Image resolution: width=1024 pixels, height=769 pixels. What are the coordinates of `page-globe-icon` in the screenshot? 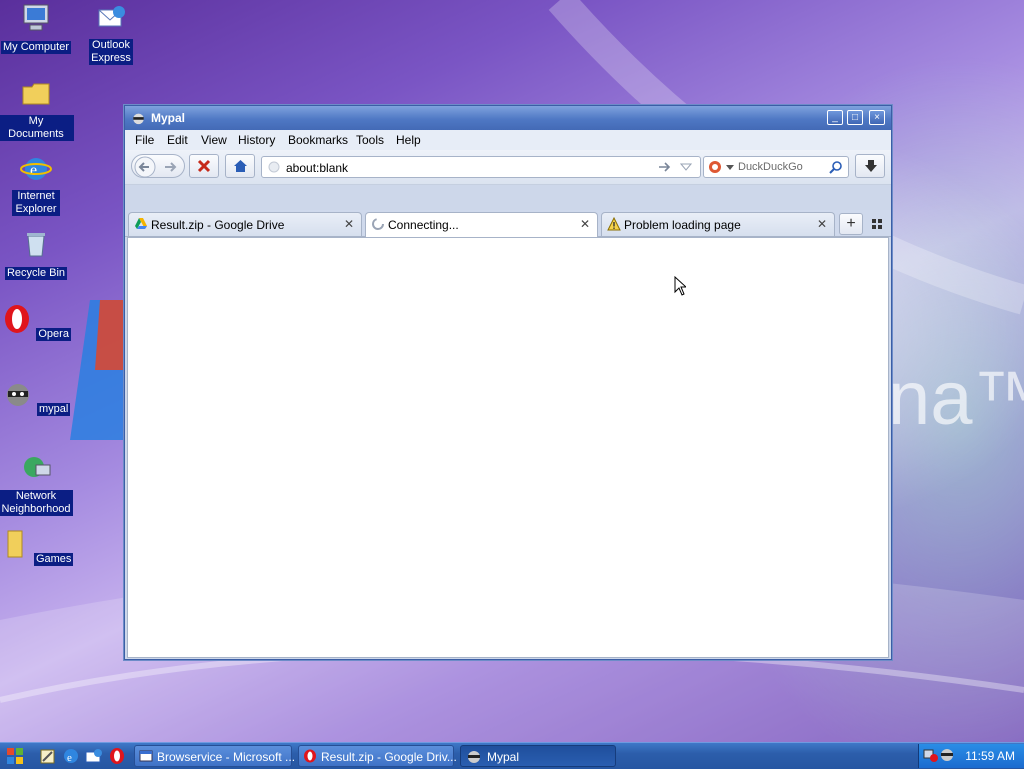 It's located at (274, 167).